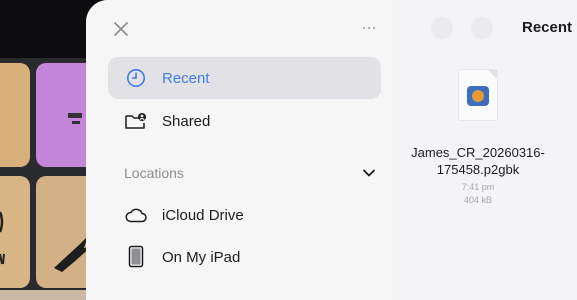 The height and width of the screenshot is (300, 577). What do you see at coordinates (492, 74) in the screenshot?
I see `page-corner` at bounding box center [492, 74].